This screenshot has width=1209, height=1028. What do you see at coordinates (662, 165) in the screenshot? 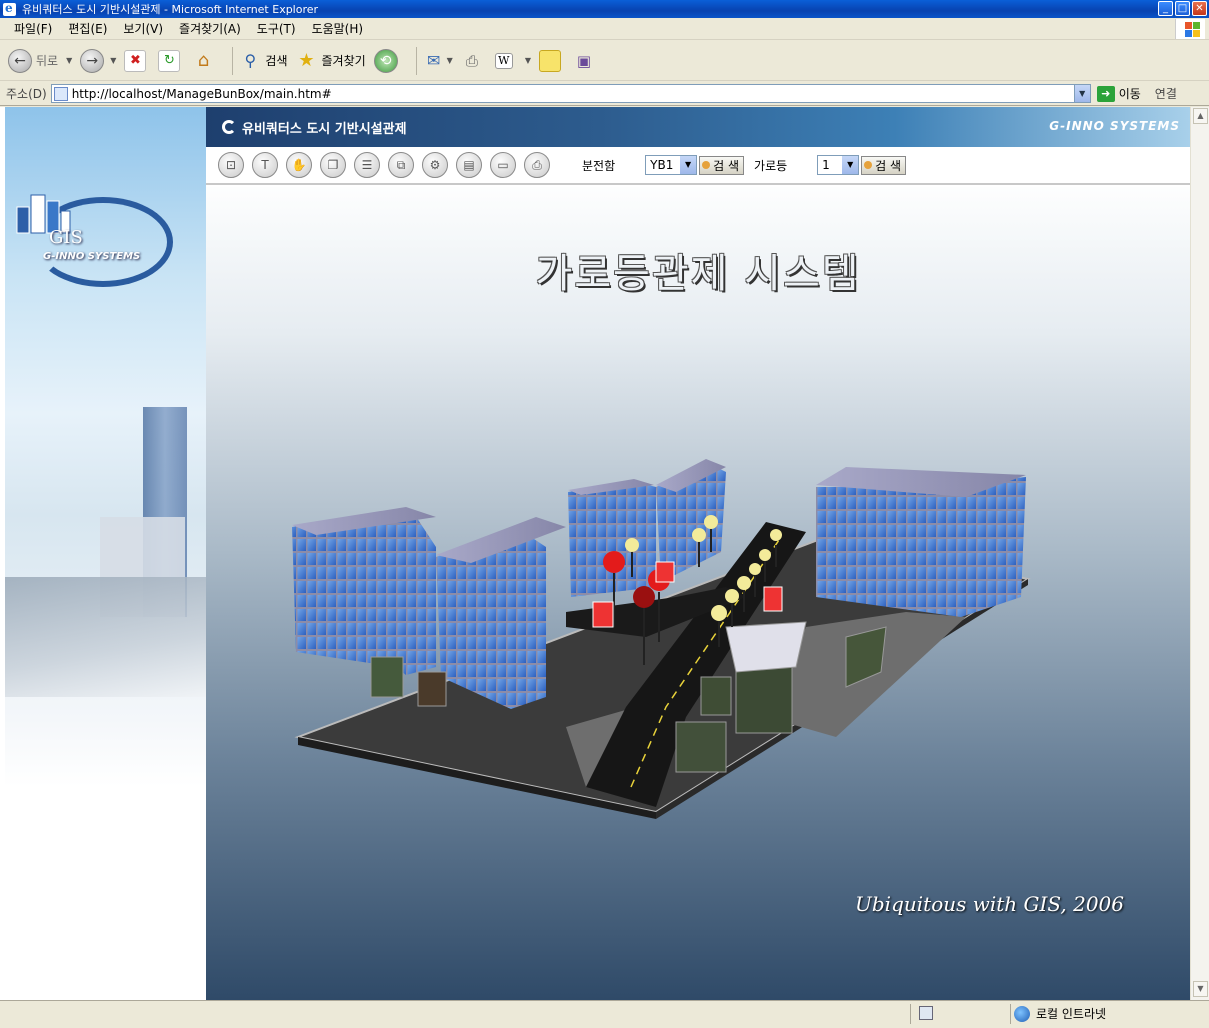
I see `distribution-box-value: YB1` at bounding box center [662, 165].